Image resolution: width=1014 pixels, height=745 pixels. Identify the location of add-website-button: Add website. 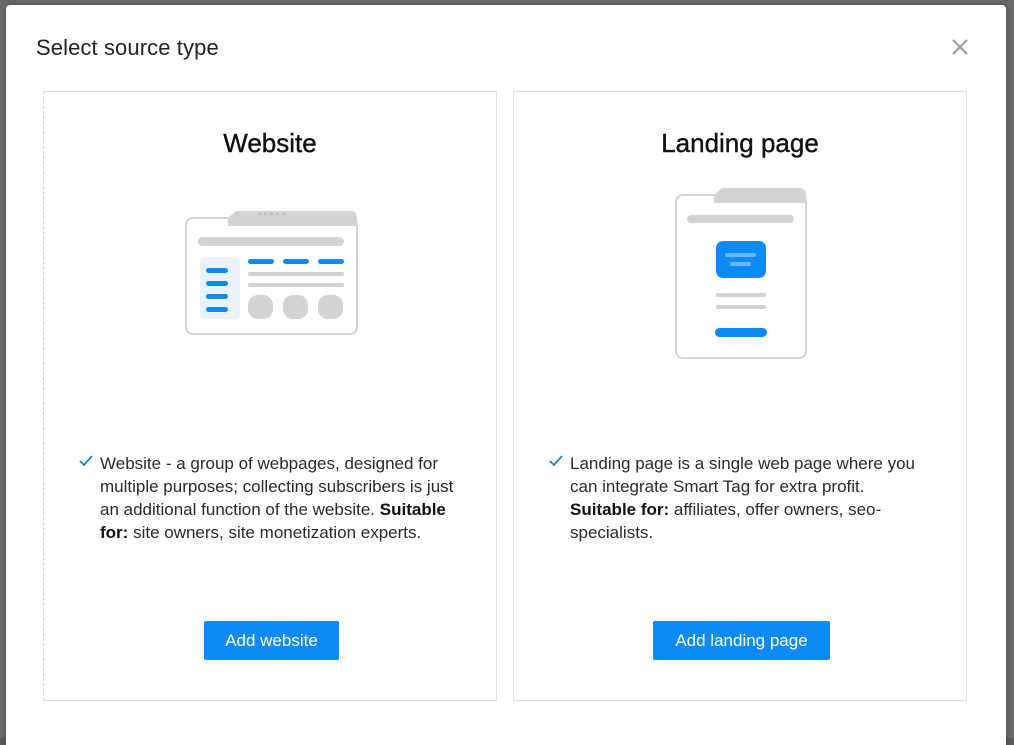
(271, 640).